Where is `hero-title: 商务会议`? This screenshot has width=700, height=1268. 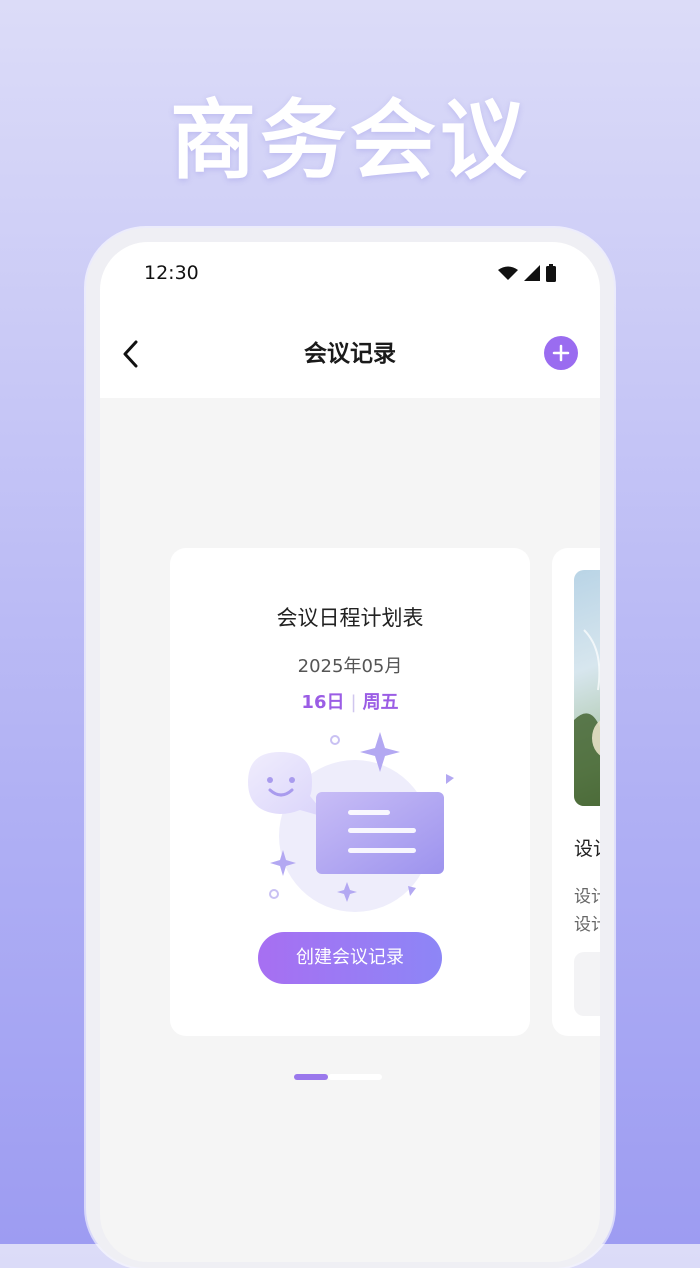
hero-title: 商务会议 is located at coordinates (350, 141).